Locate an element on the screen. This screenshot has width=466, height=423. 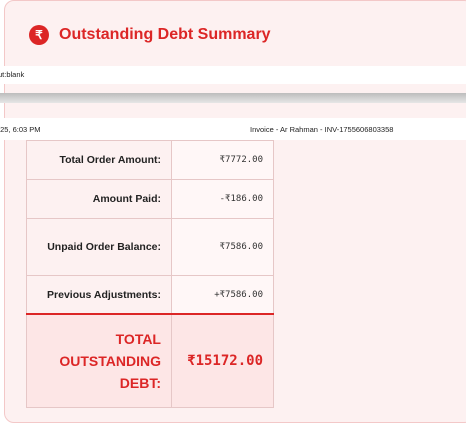
total-row: TOTAL OUTSTANDING DEBT: ₹15172.00 is located at coordinates (150, 360).